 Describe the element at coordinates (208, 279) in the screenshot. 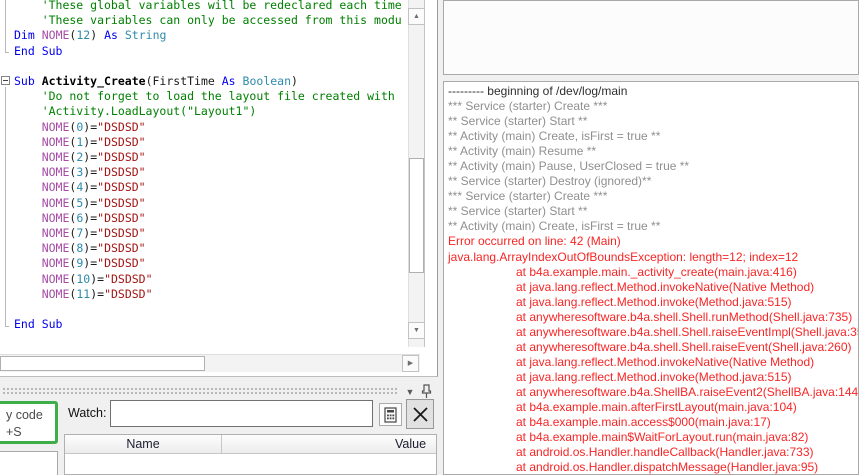

I see `code-line: NOME(10)="DSDSD"` at that location.